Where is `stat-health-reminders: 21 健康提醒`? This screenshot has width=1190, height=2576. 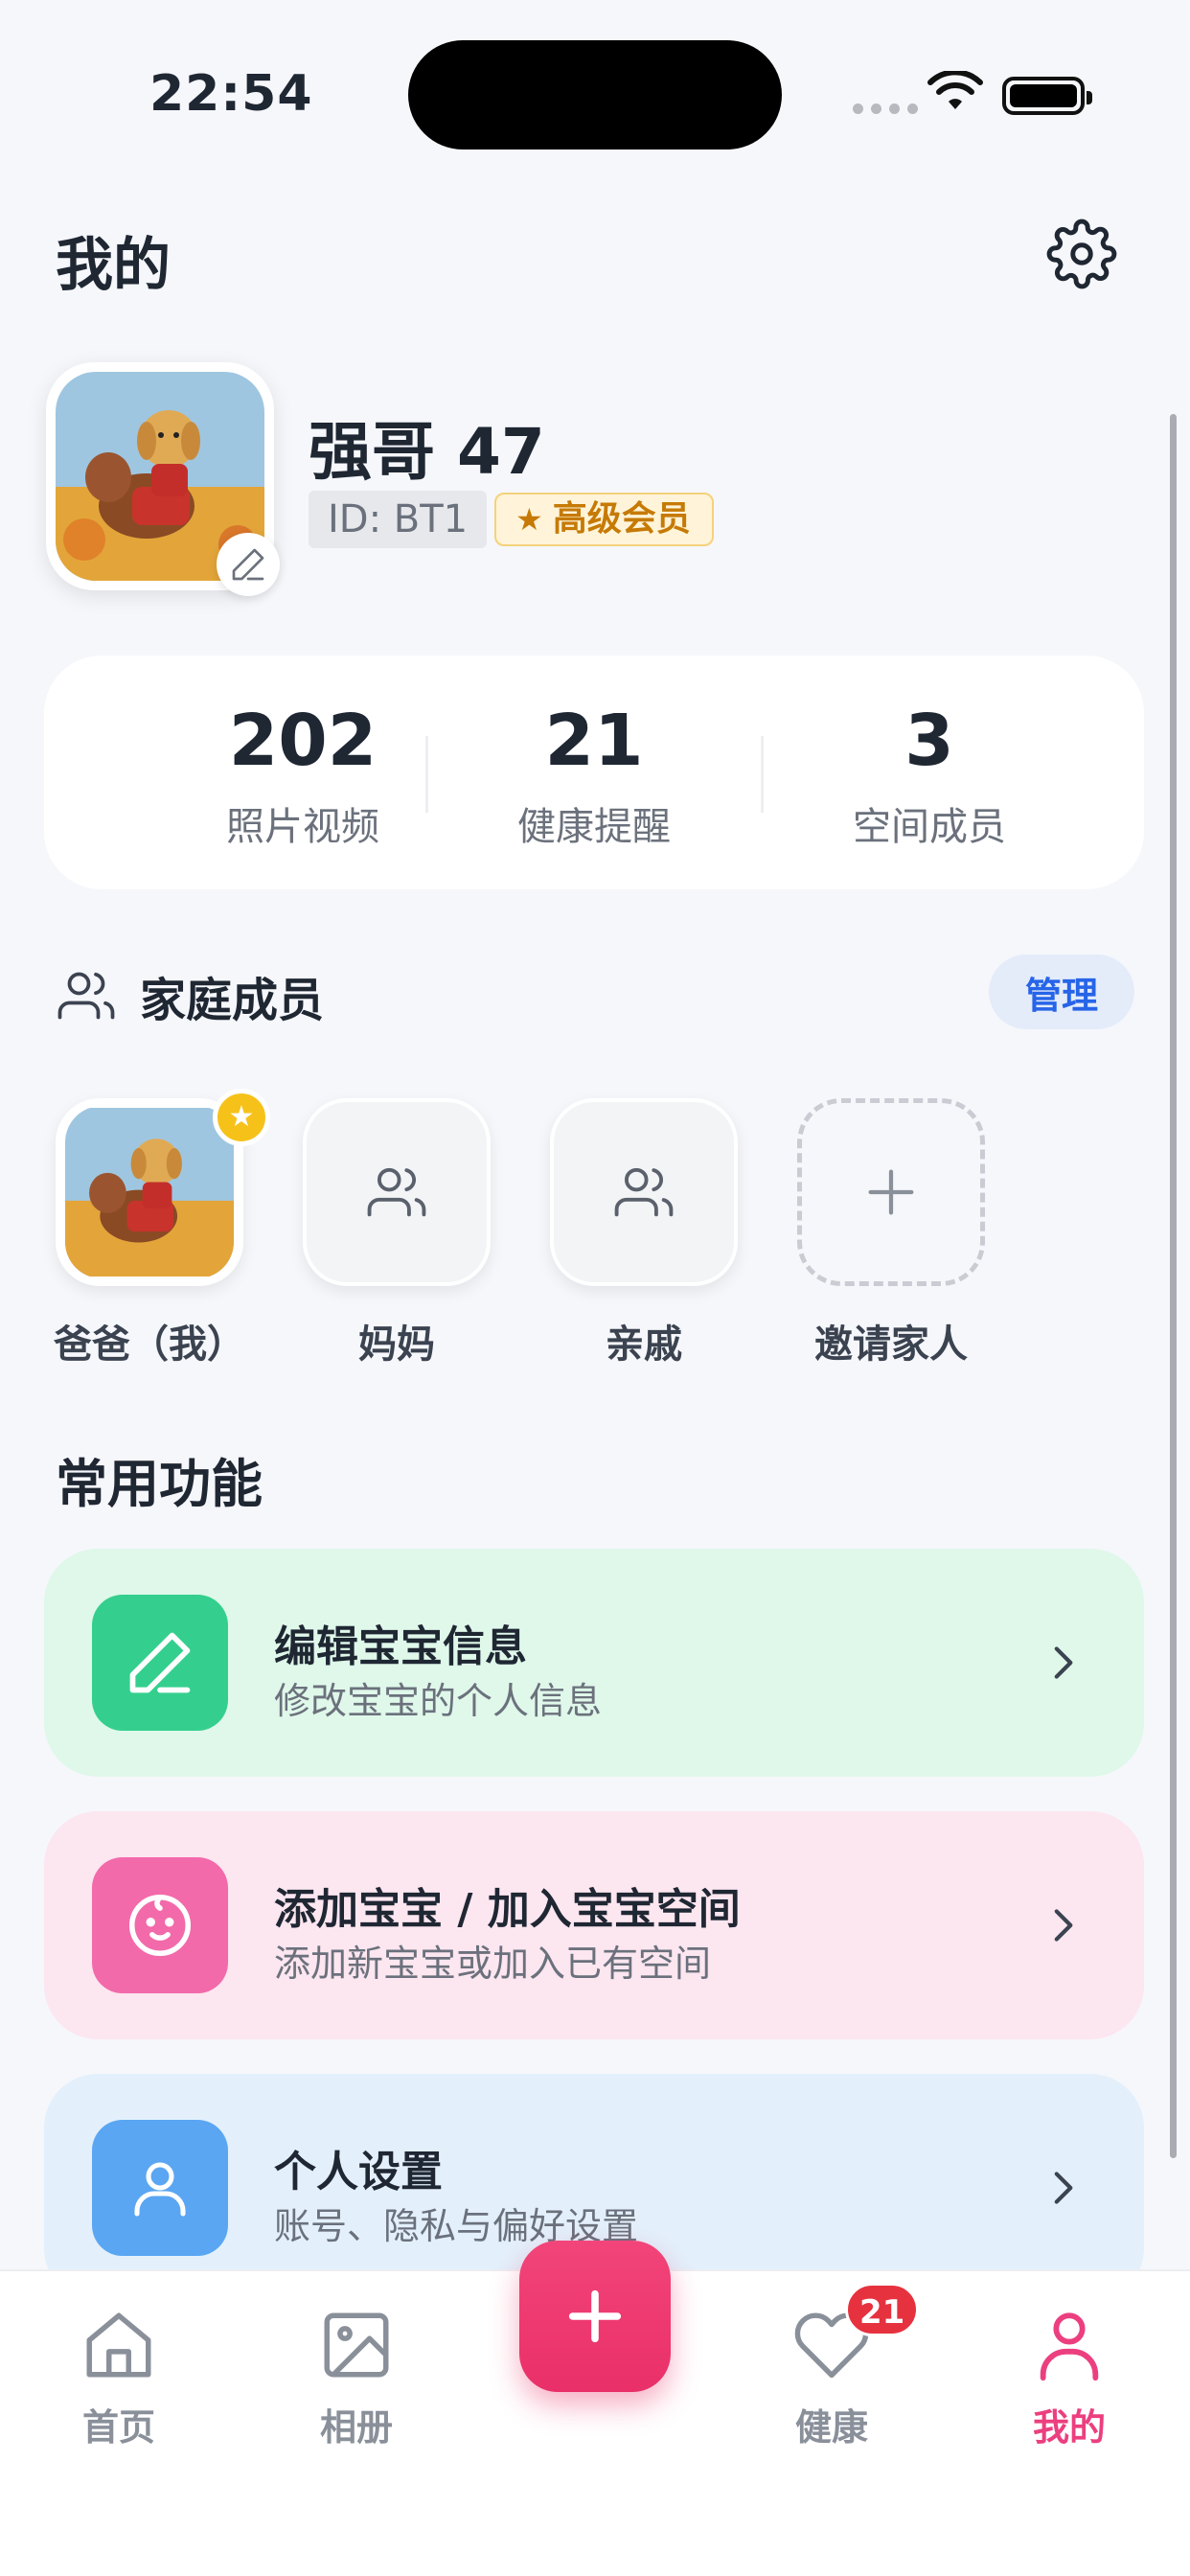
stat-health-reminders: 21 健康提醒 is located at coordinates (594, 778).